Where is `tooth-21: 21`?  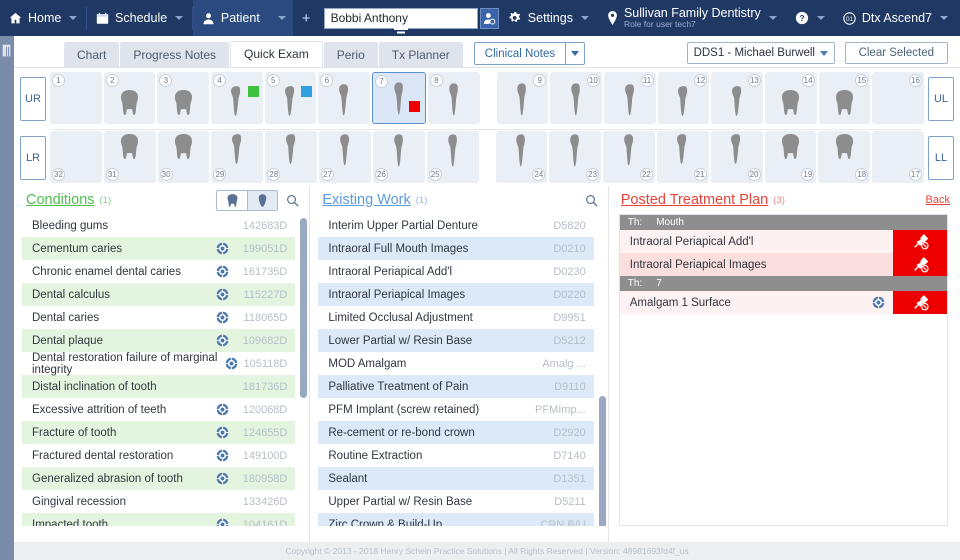
tooth-21: 21 is located at coordinates (682, 157).